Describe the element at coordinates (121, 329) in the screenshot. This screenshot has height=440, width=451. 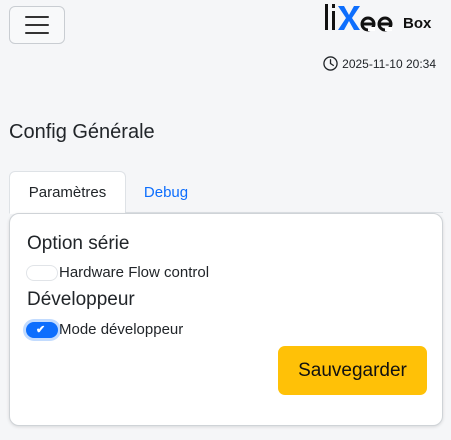
I see `developer-mode-label: Mode développeur` at that location.